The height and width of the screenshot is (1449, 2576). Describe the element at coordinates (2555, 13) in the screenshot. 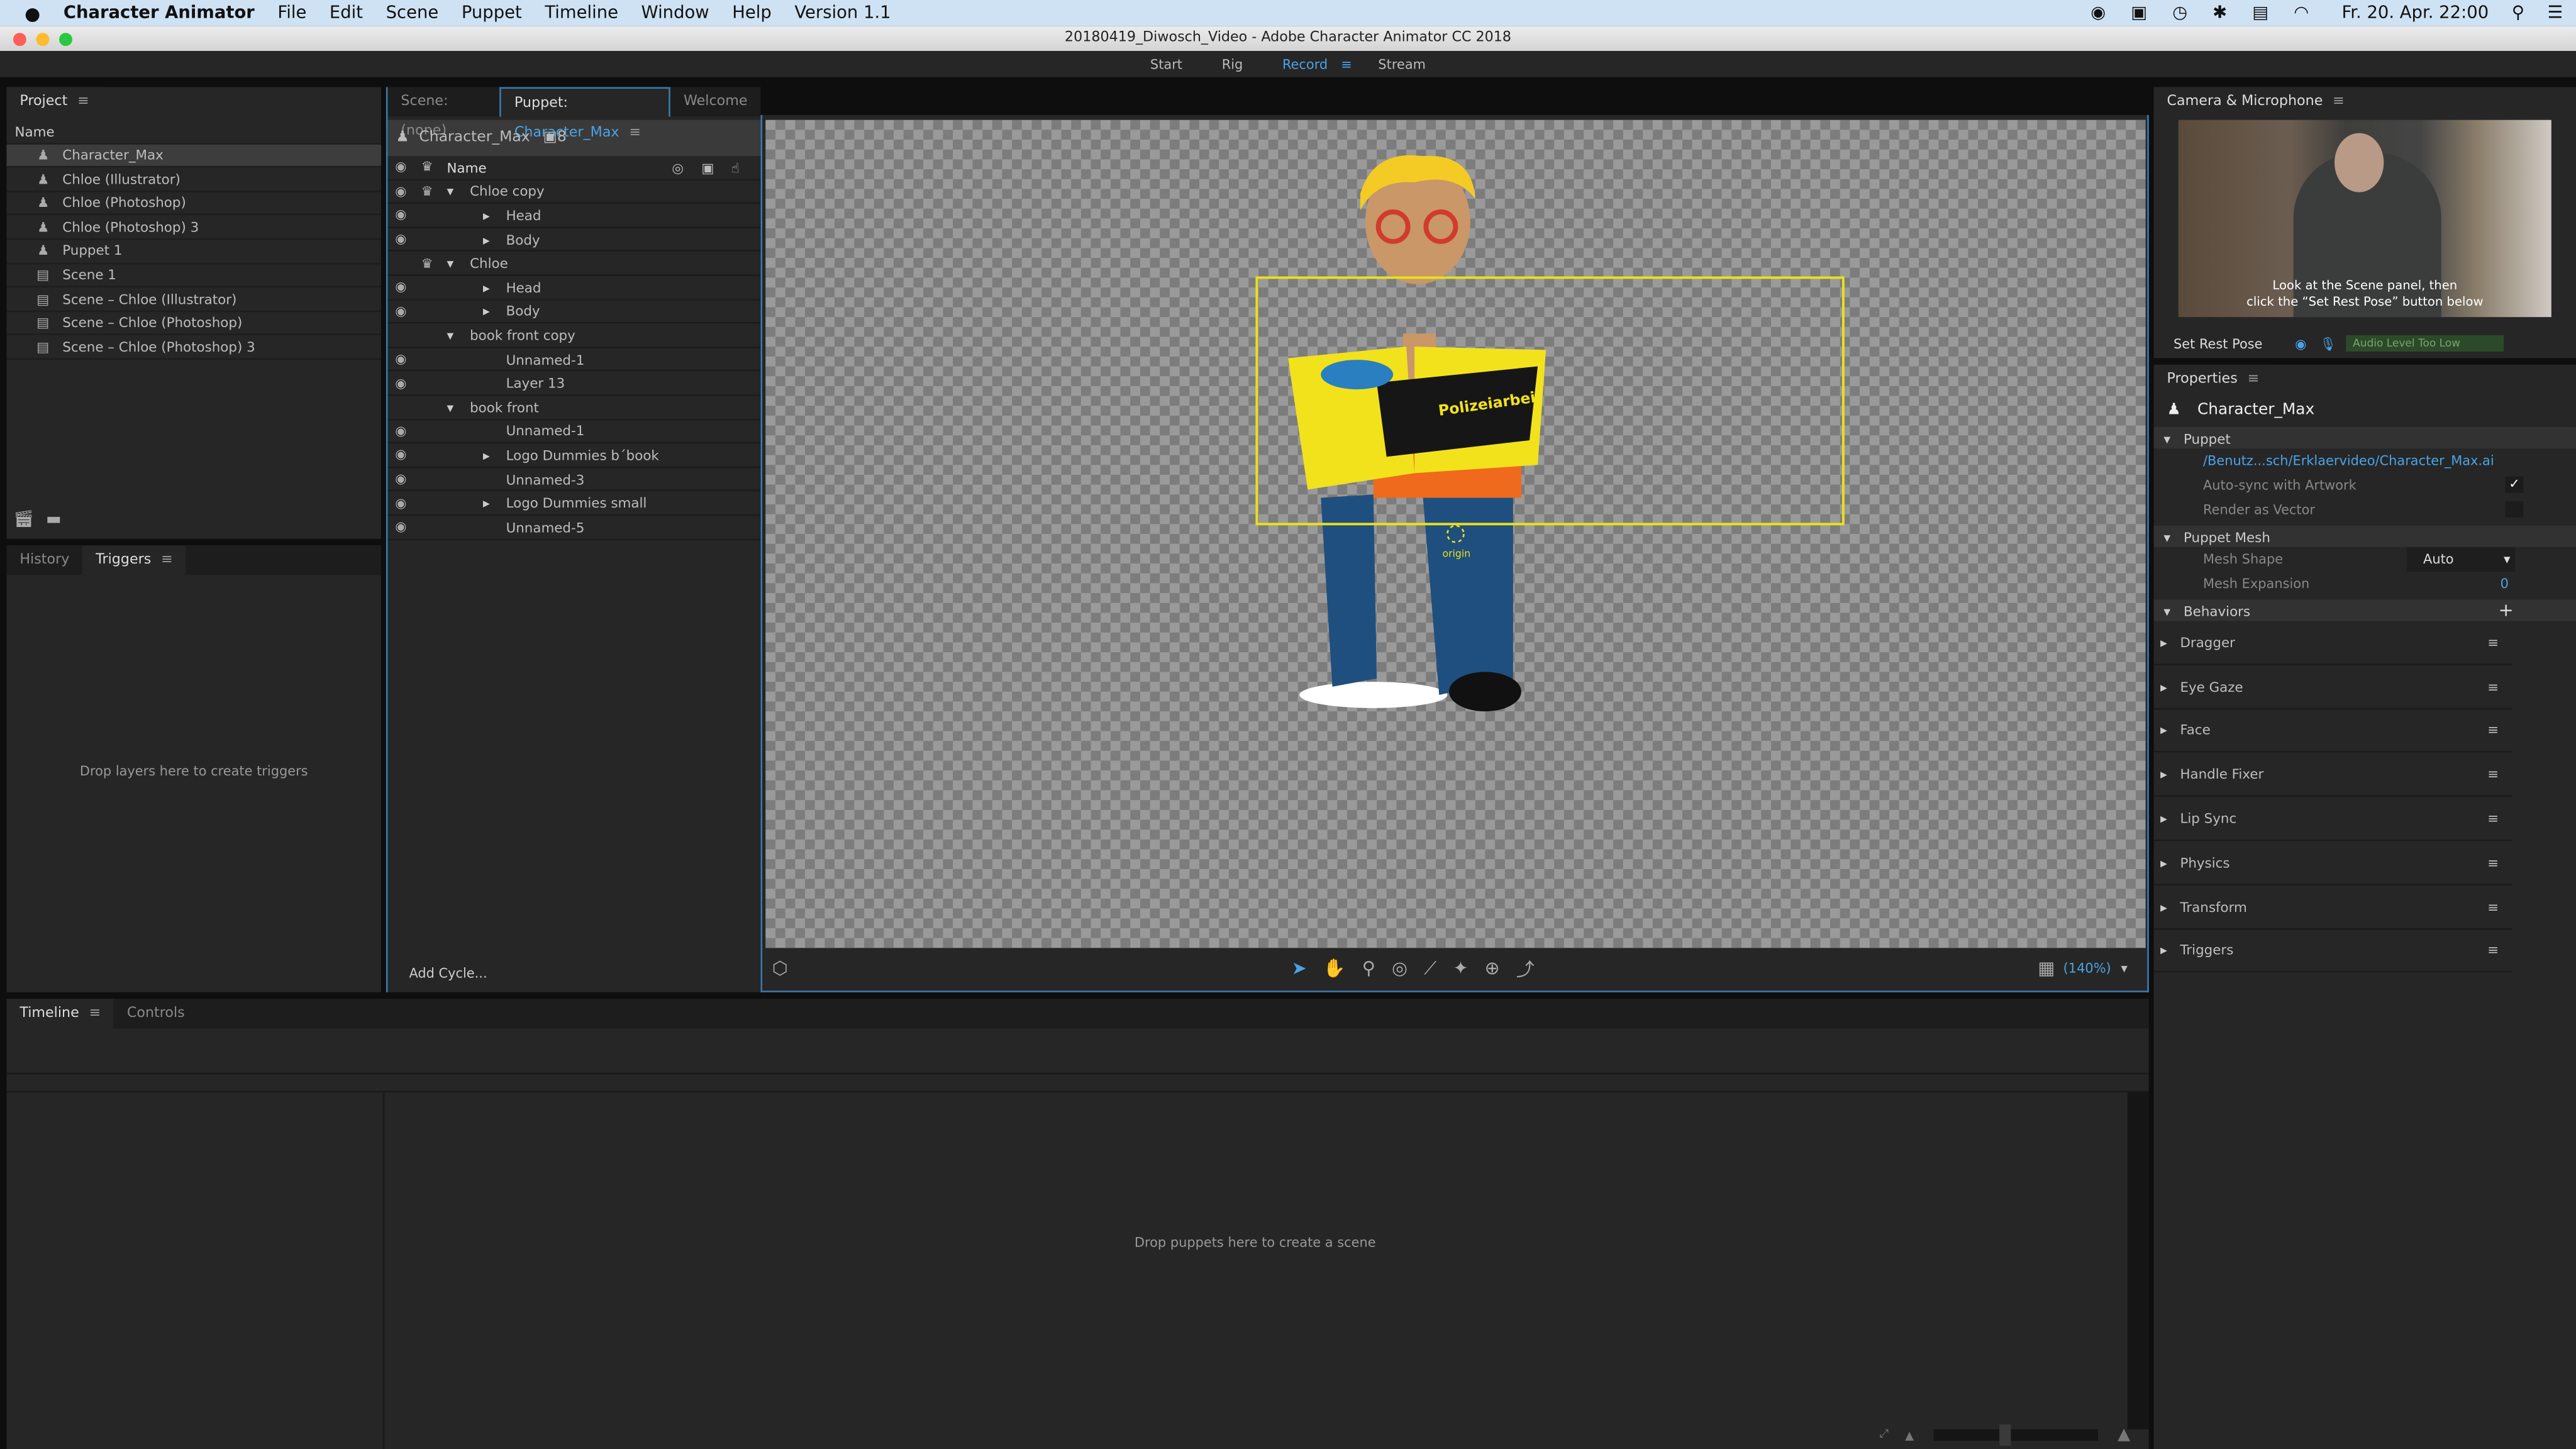

I see `notification-center-icon: ☰` at that location.